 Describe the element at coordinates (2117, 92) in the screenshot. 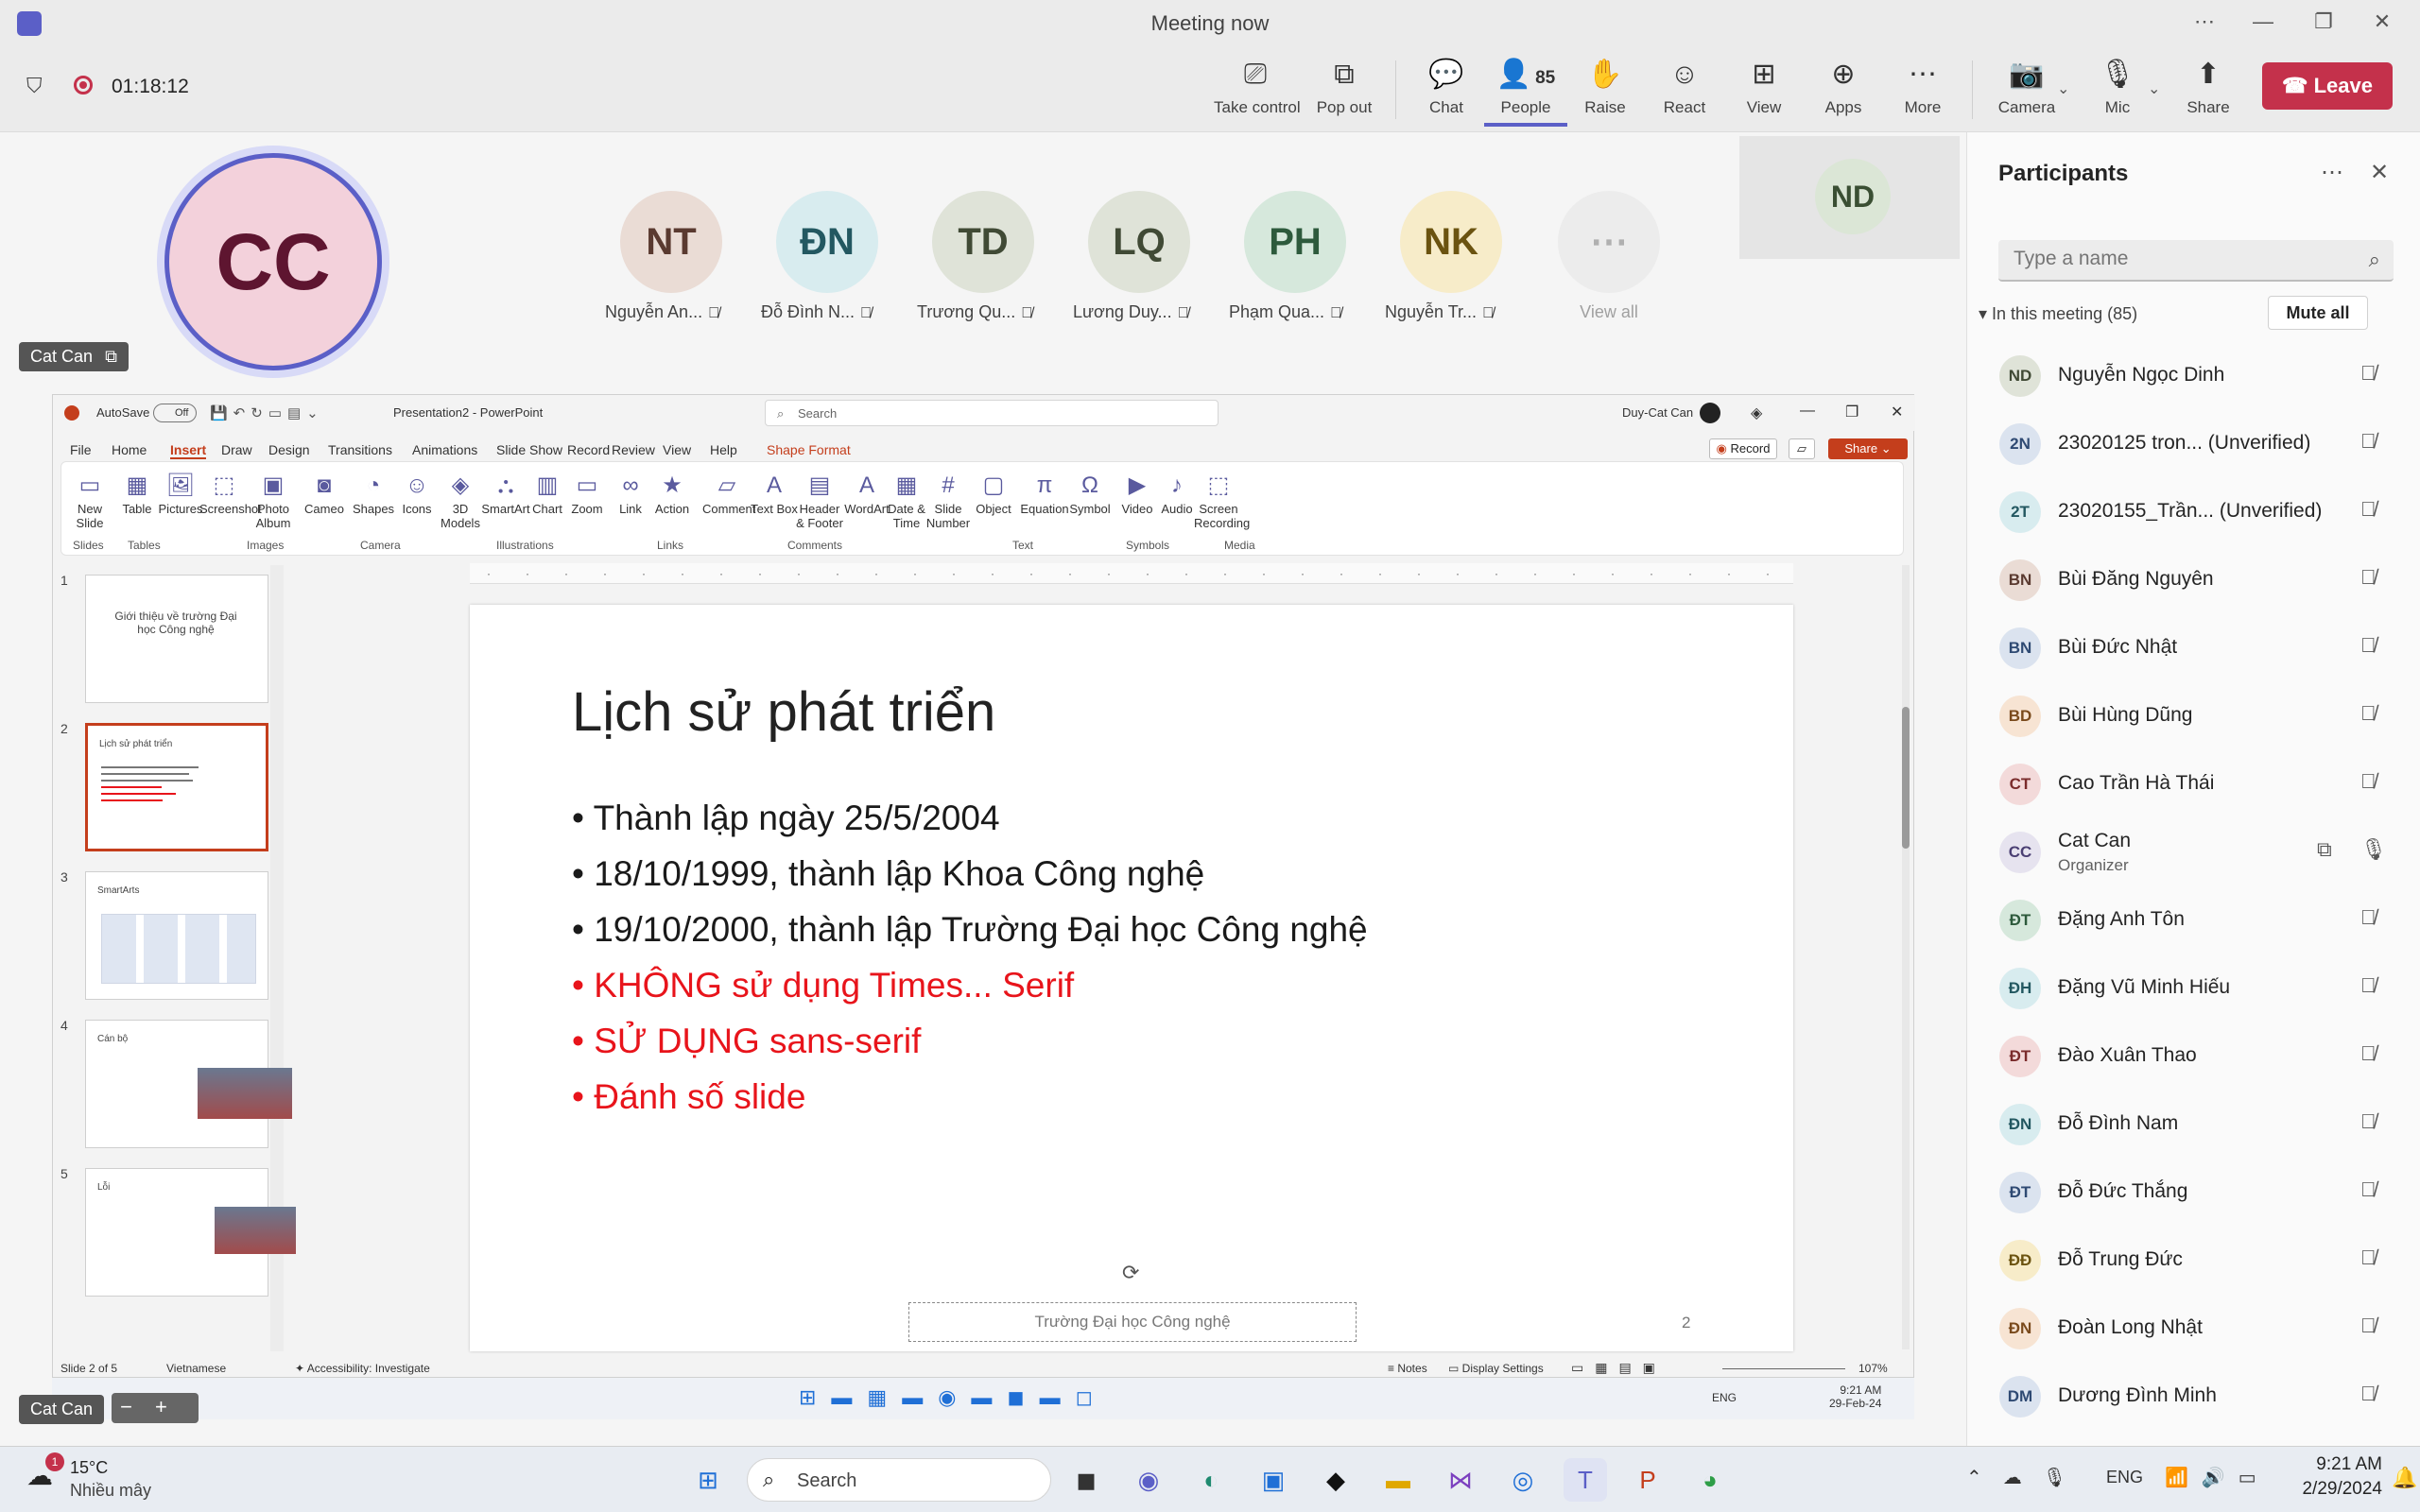

I see `mic-button: 🎙 Mic` at that location.